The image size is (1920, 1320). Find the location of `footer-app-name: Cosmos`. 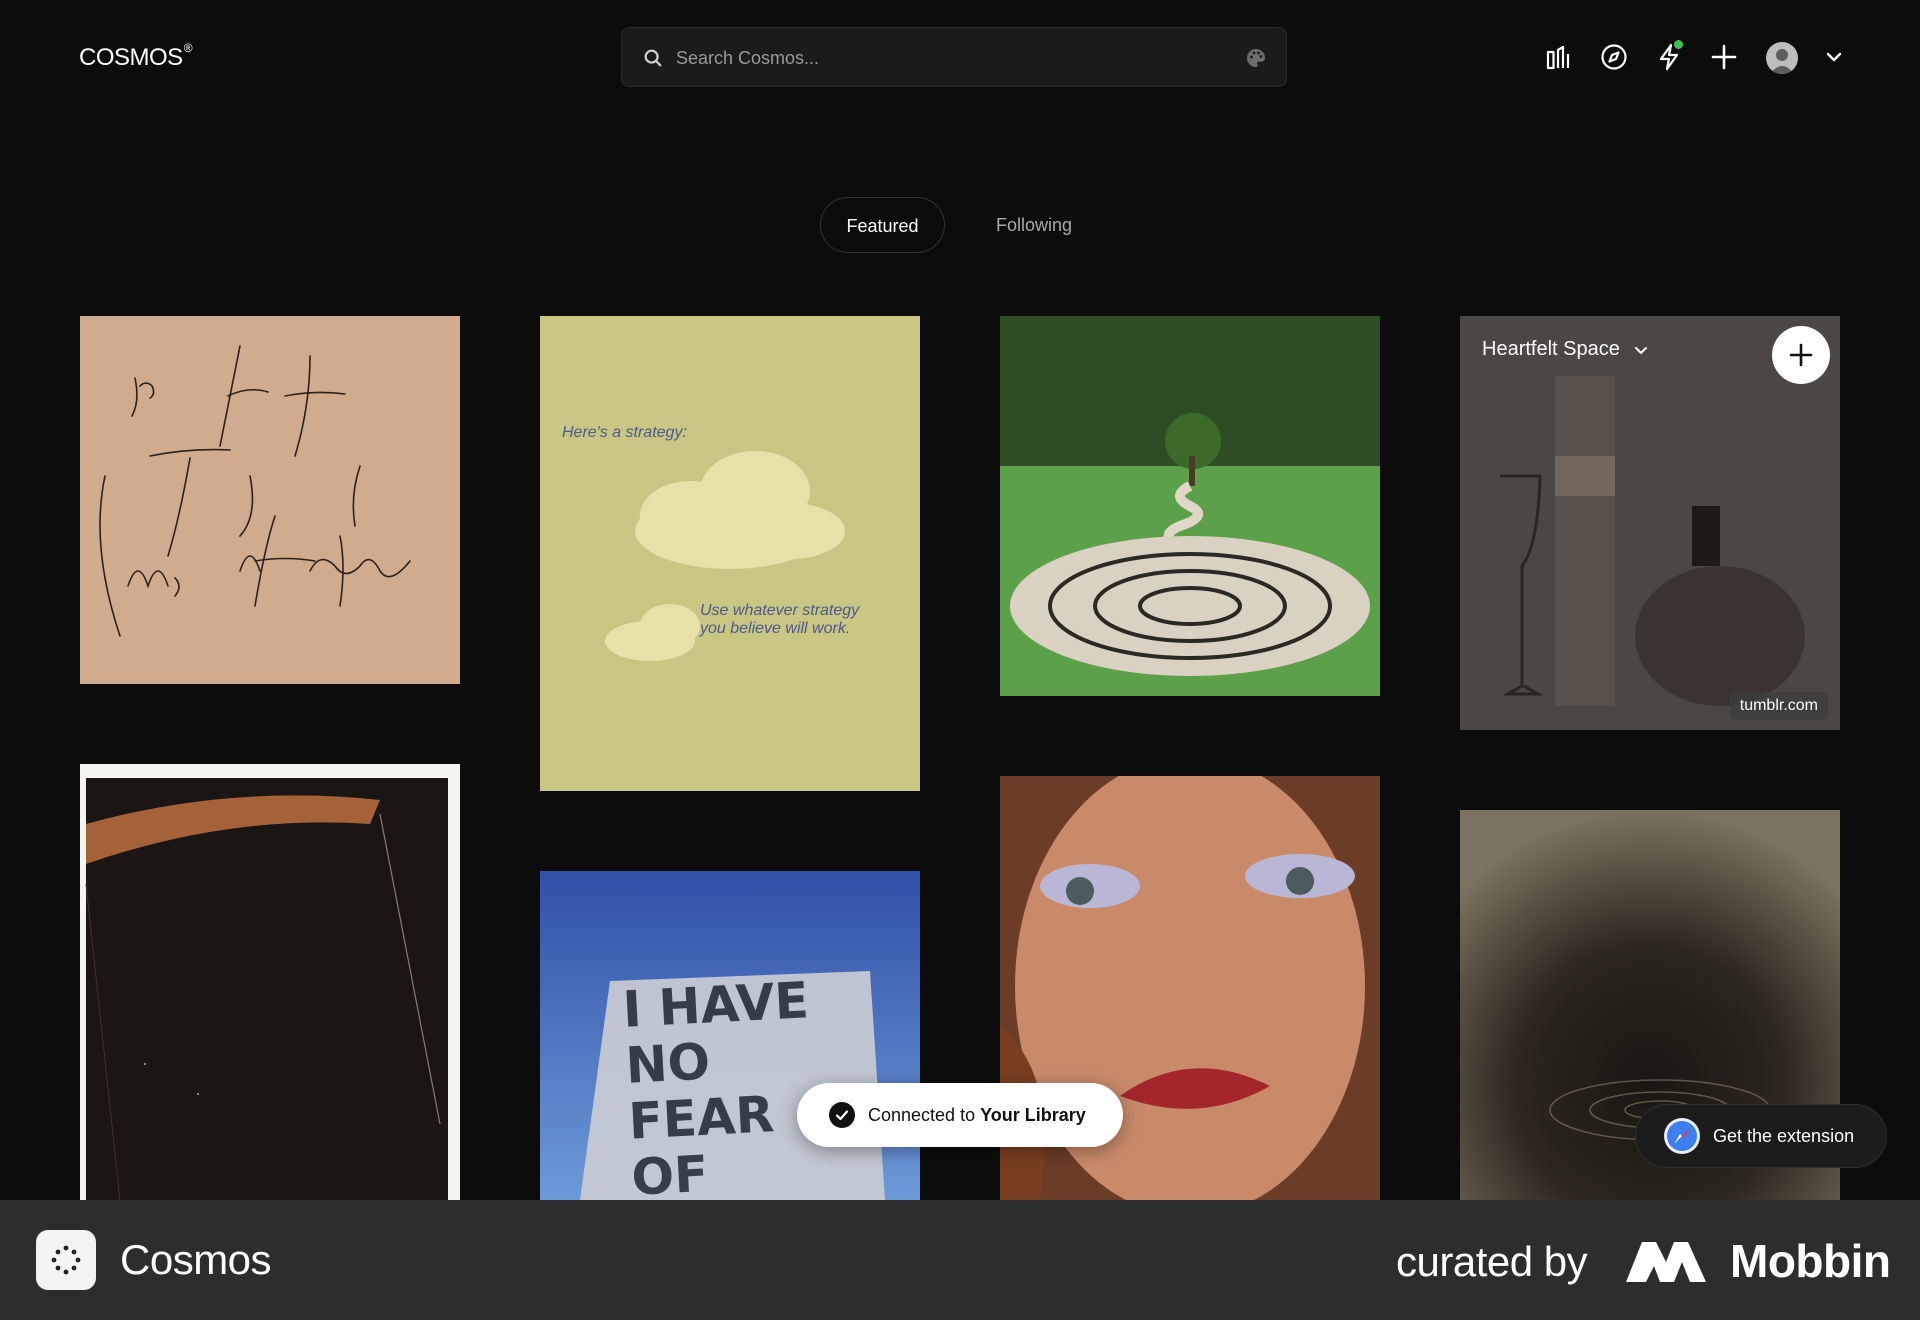

footer-app-name: Cosmos is located at coordinates (196, 1259).